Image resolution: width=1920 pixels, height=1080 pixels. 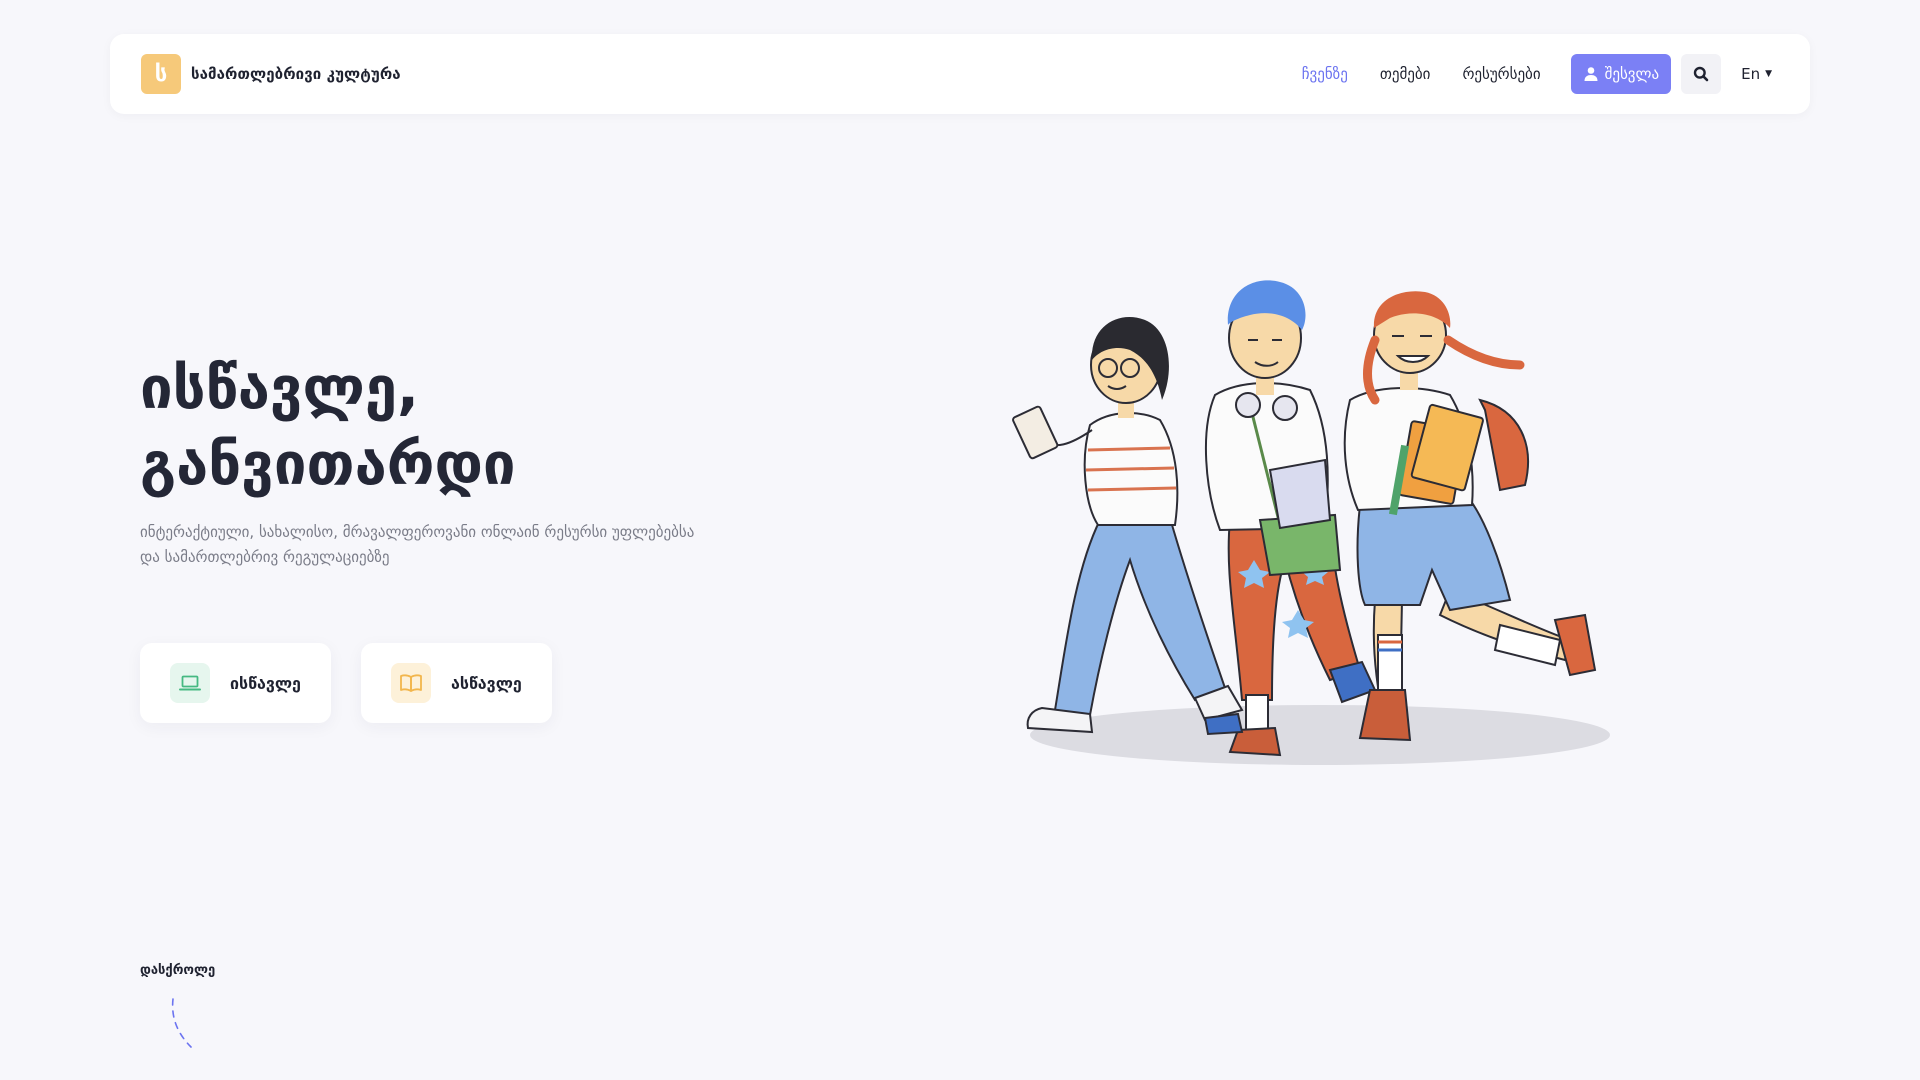 I want to click on brand-name: სამართლებრივი კულტურა, so click(x=296, y=74).